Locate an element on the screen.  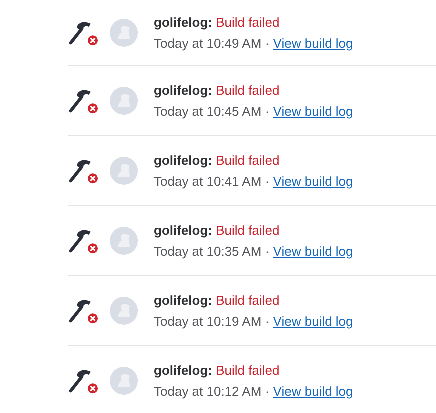
build-time: Today at 10:49 AM is located at coordinates (208, 43).